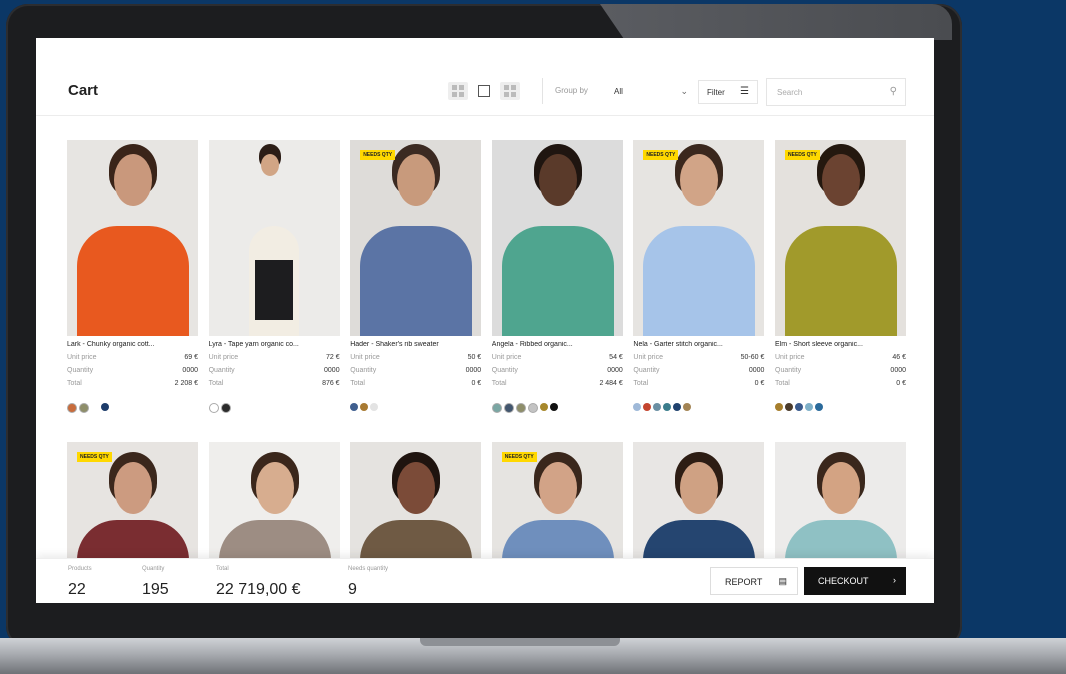 This screenshot has width=1066, height=674. What do you see at coordinates (571, 90) in the screenshot?
I see `group-by-label: Group by` at bounding box center [571, 90].